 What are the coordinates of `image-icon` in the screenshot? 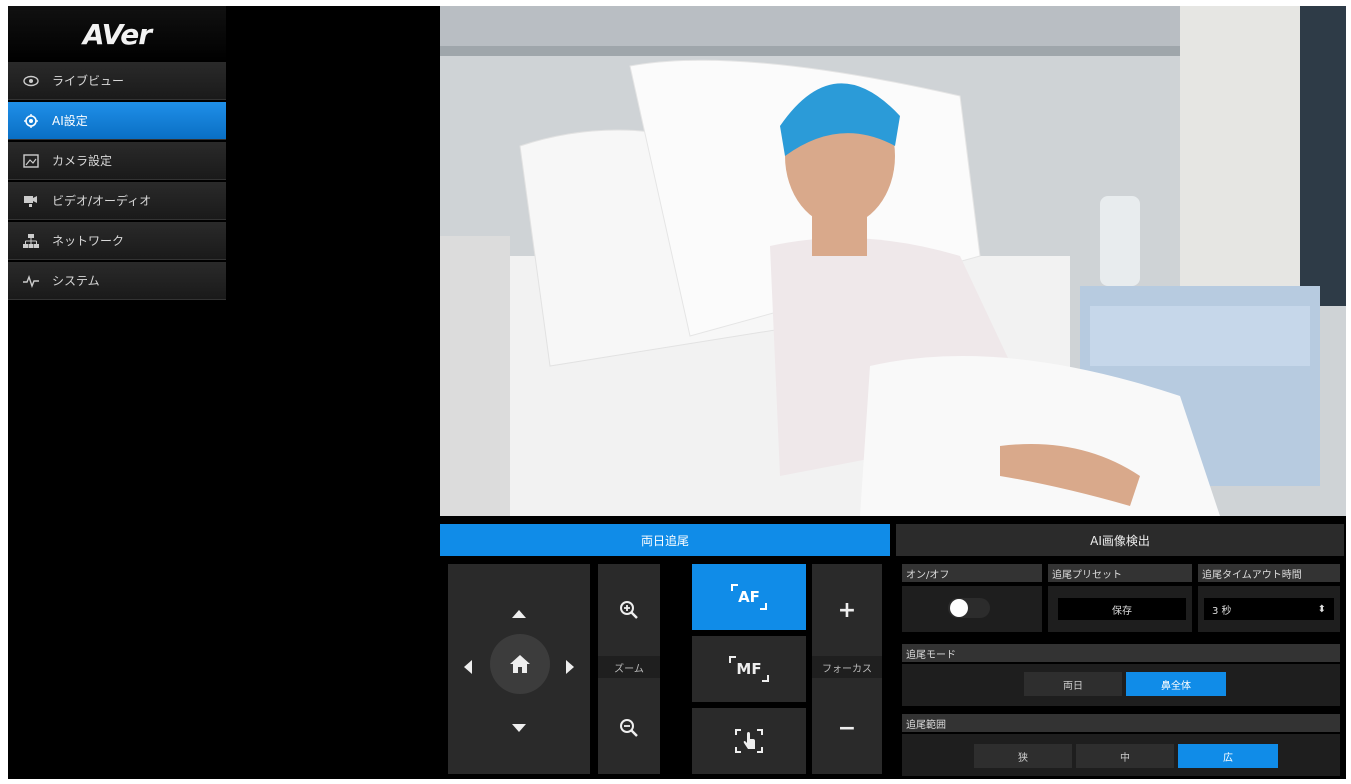 It's located at (31, 160).